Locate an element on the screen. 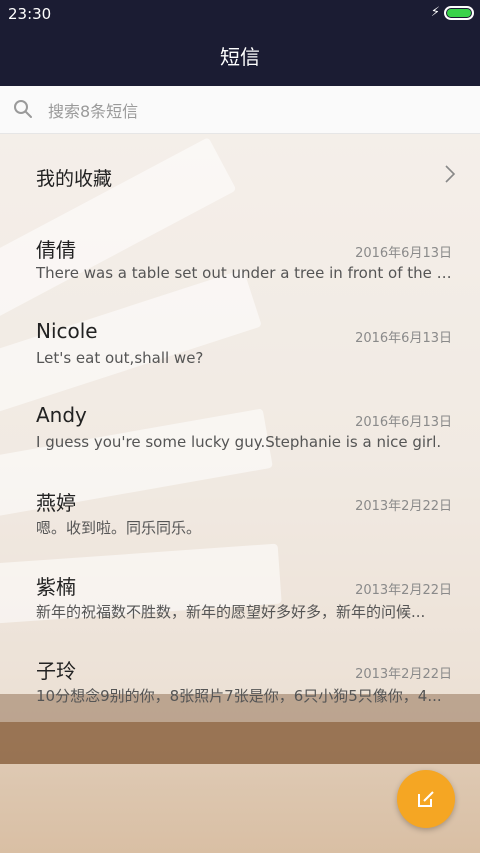  status-time: 23:30 is located at coordinates (30, 14).